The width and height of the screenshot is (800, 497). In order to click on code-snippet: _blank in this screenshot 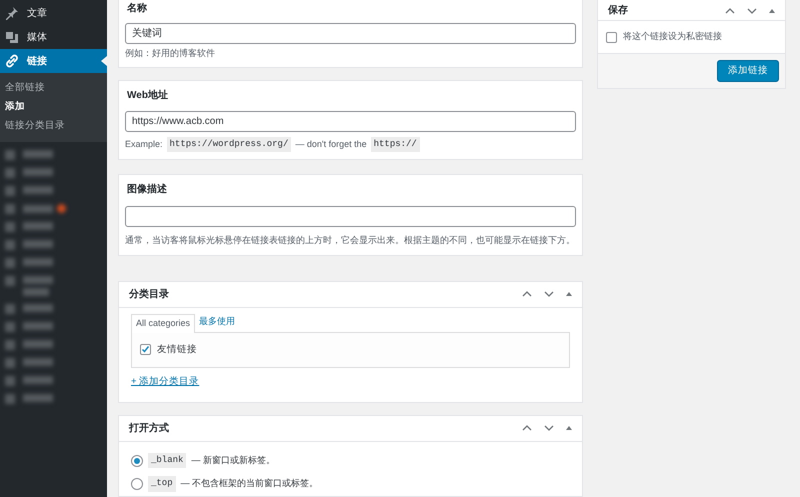, I will do `click(167, 460)`.